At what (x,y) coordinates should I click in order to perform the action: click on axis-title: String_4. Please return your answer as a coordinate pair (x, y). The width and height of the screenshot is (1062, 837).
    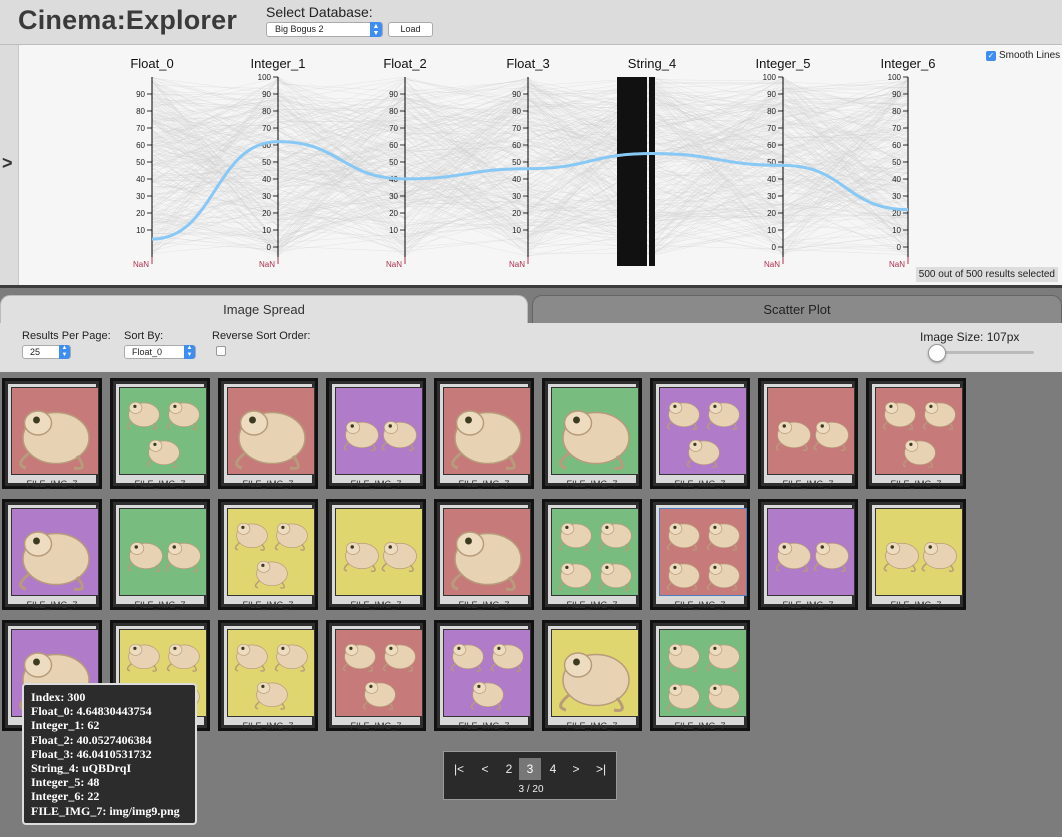
    Looking at the image, I should click on (652, 63).